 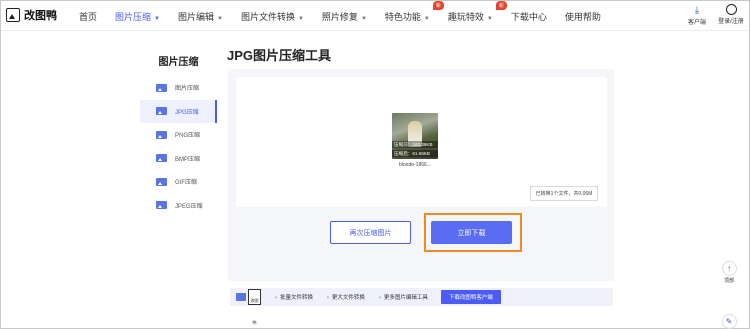 What do you see at coordinates (403, 297) in the screenshot?
I see `promo-item: 更多图片编辑工具` at bounding box center [403, 297].